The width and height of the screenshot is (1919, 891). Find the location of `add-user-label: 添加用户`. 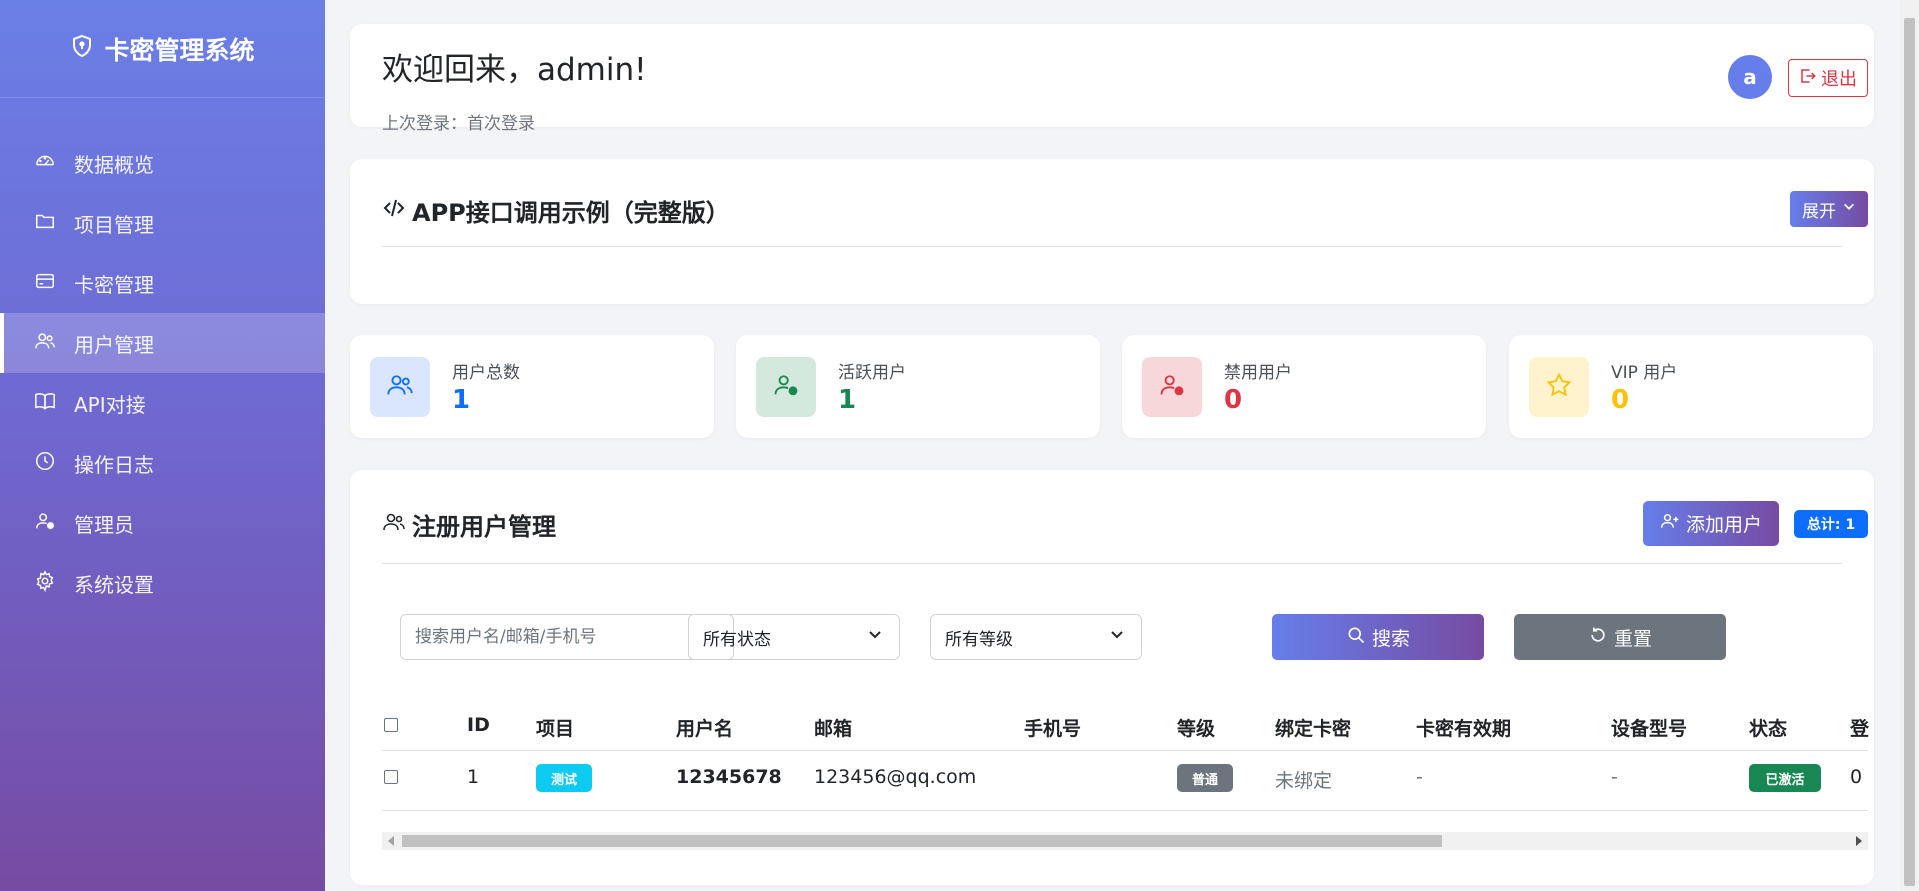

add-user-label: 添加用户 is located at coordinates (1723, 525).